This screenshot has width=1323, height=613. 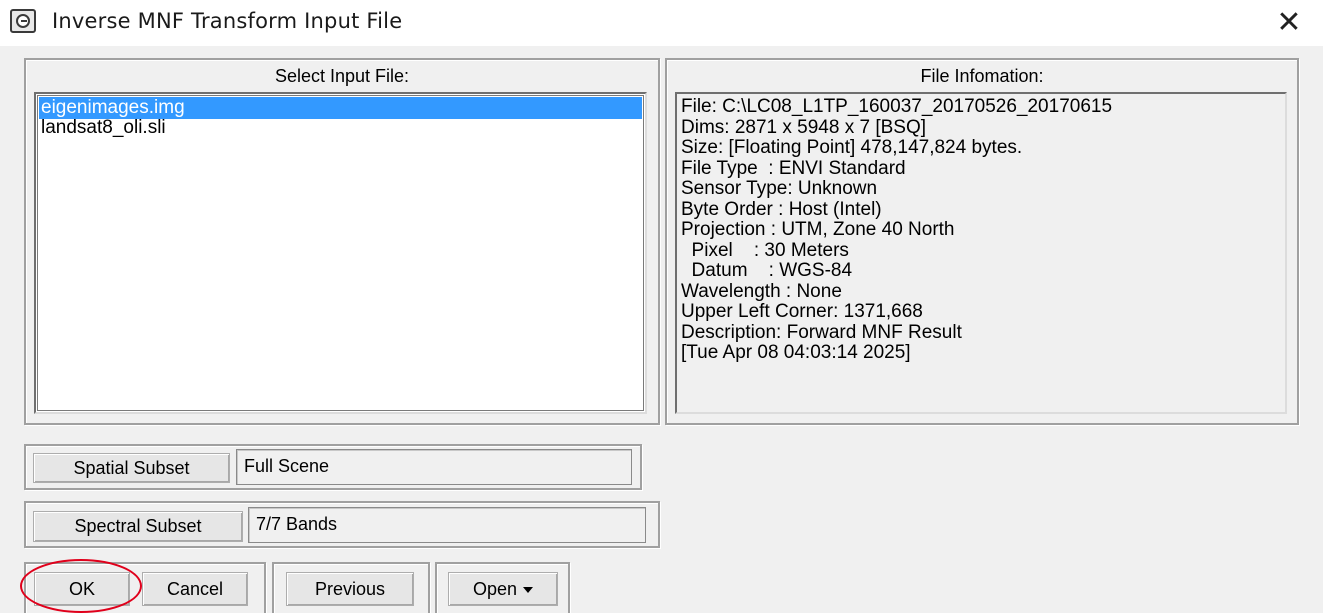 What do you see at coordinates (779, 188) in the screenshot?
I see `file-info-line: Sensor Type: Unknown` at bounding box center [779, 188].